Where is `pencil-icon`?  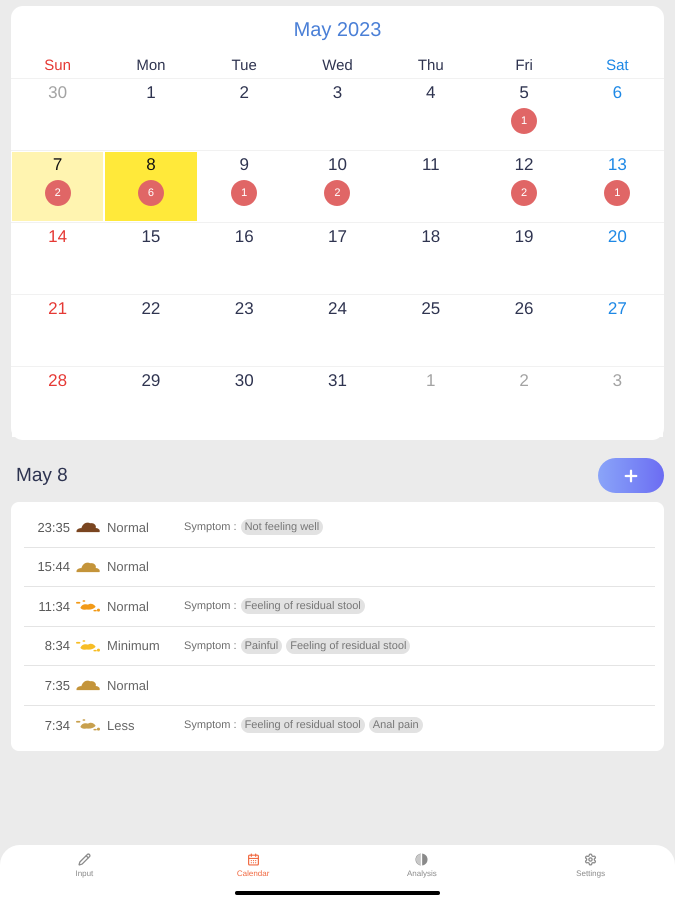
pencil-icon is located at coordinates (84, 859).